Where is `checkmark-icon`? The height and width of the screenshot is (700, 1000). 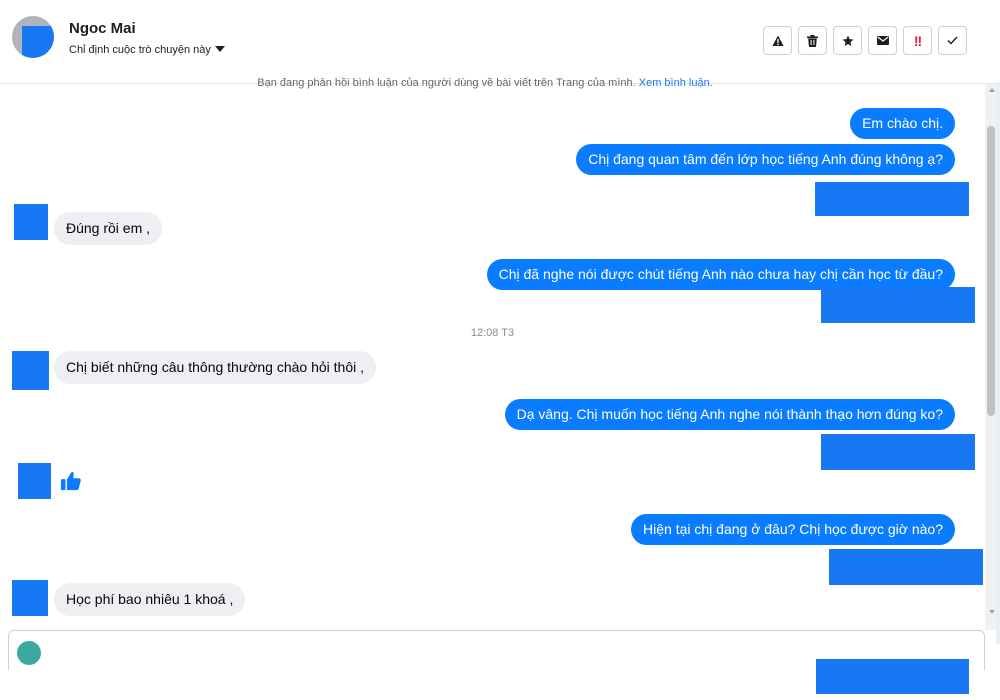 checkmark-icon is located at coordinates (952, 40).